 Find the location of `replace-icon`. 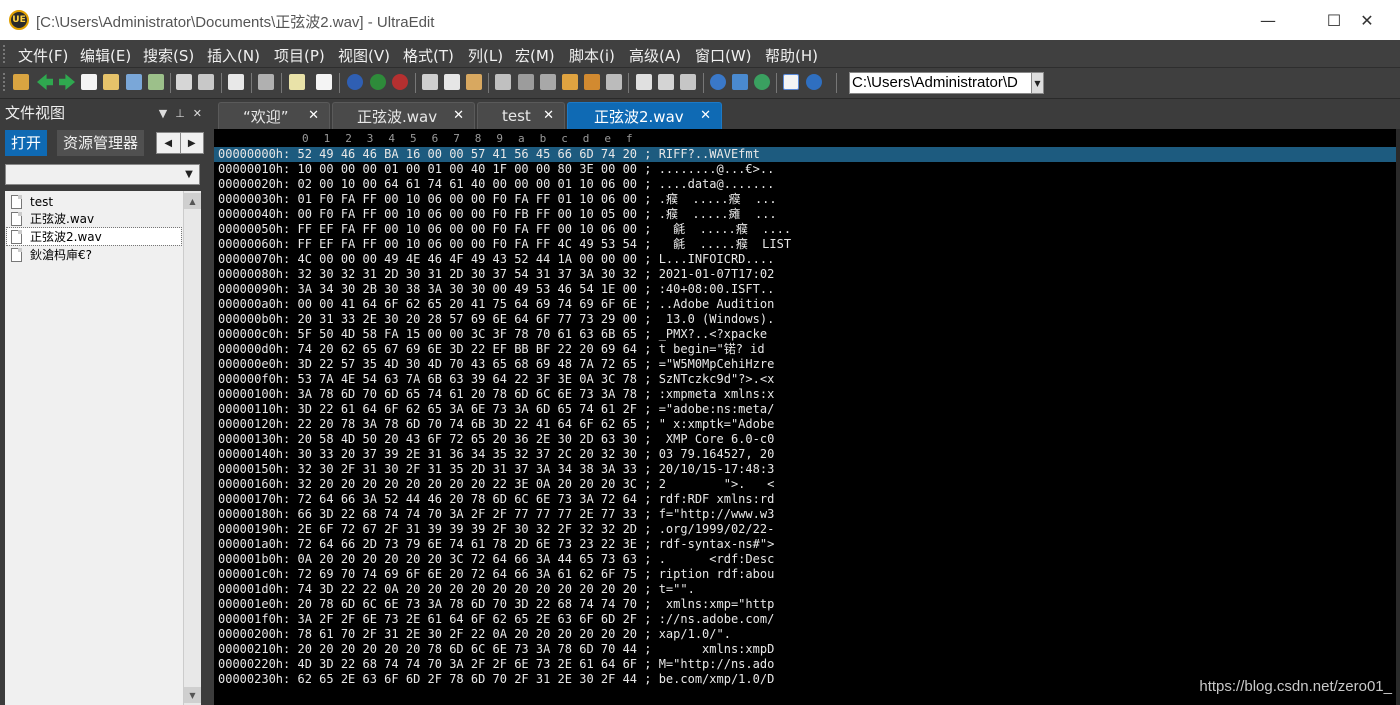

replace-icon is located at coordinates (548, 82).